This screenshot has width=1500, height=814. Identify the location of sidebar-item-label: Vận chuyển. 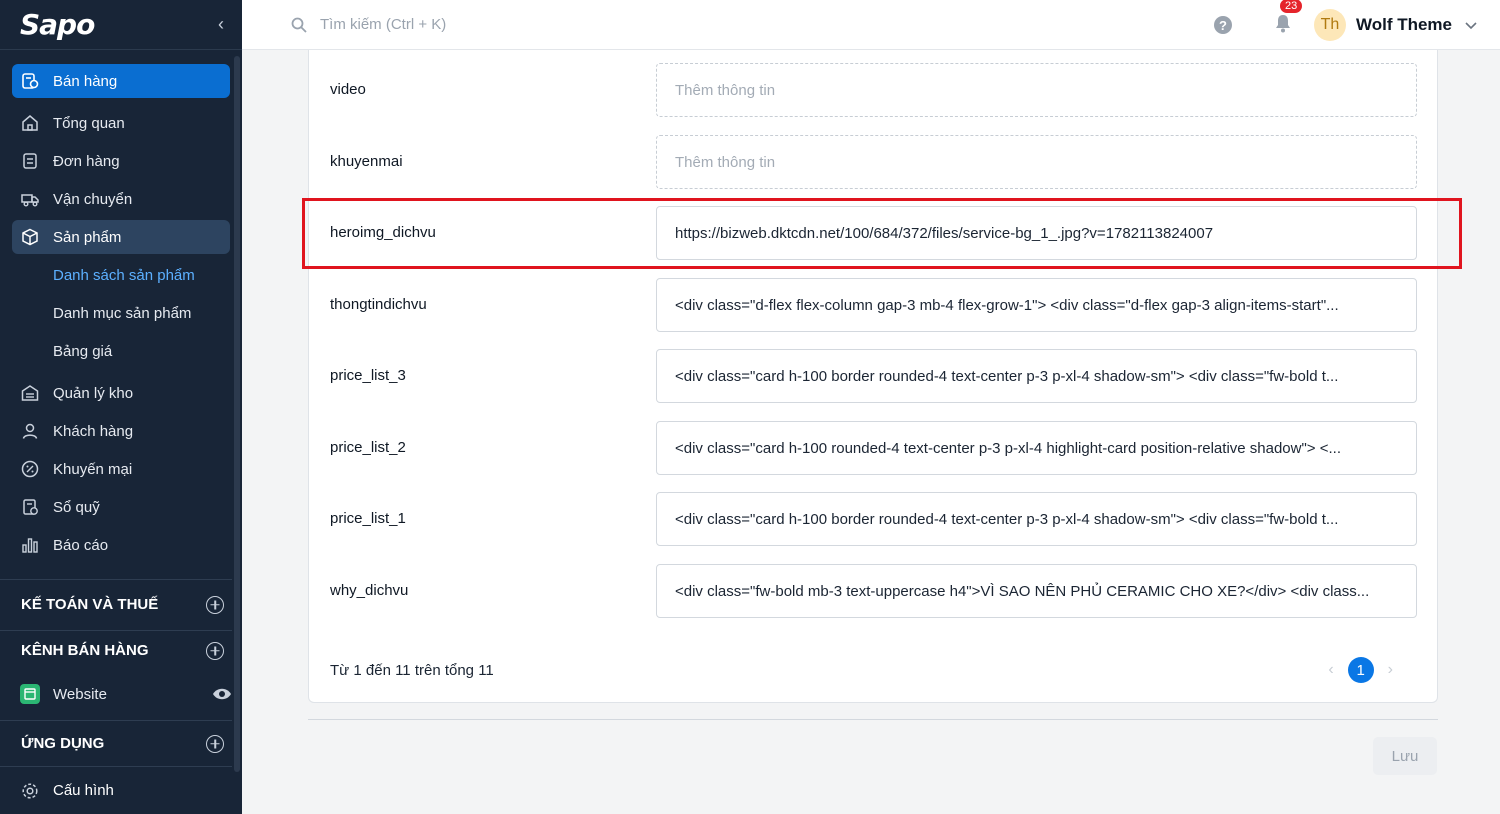
(93, 199).